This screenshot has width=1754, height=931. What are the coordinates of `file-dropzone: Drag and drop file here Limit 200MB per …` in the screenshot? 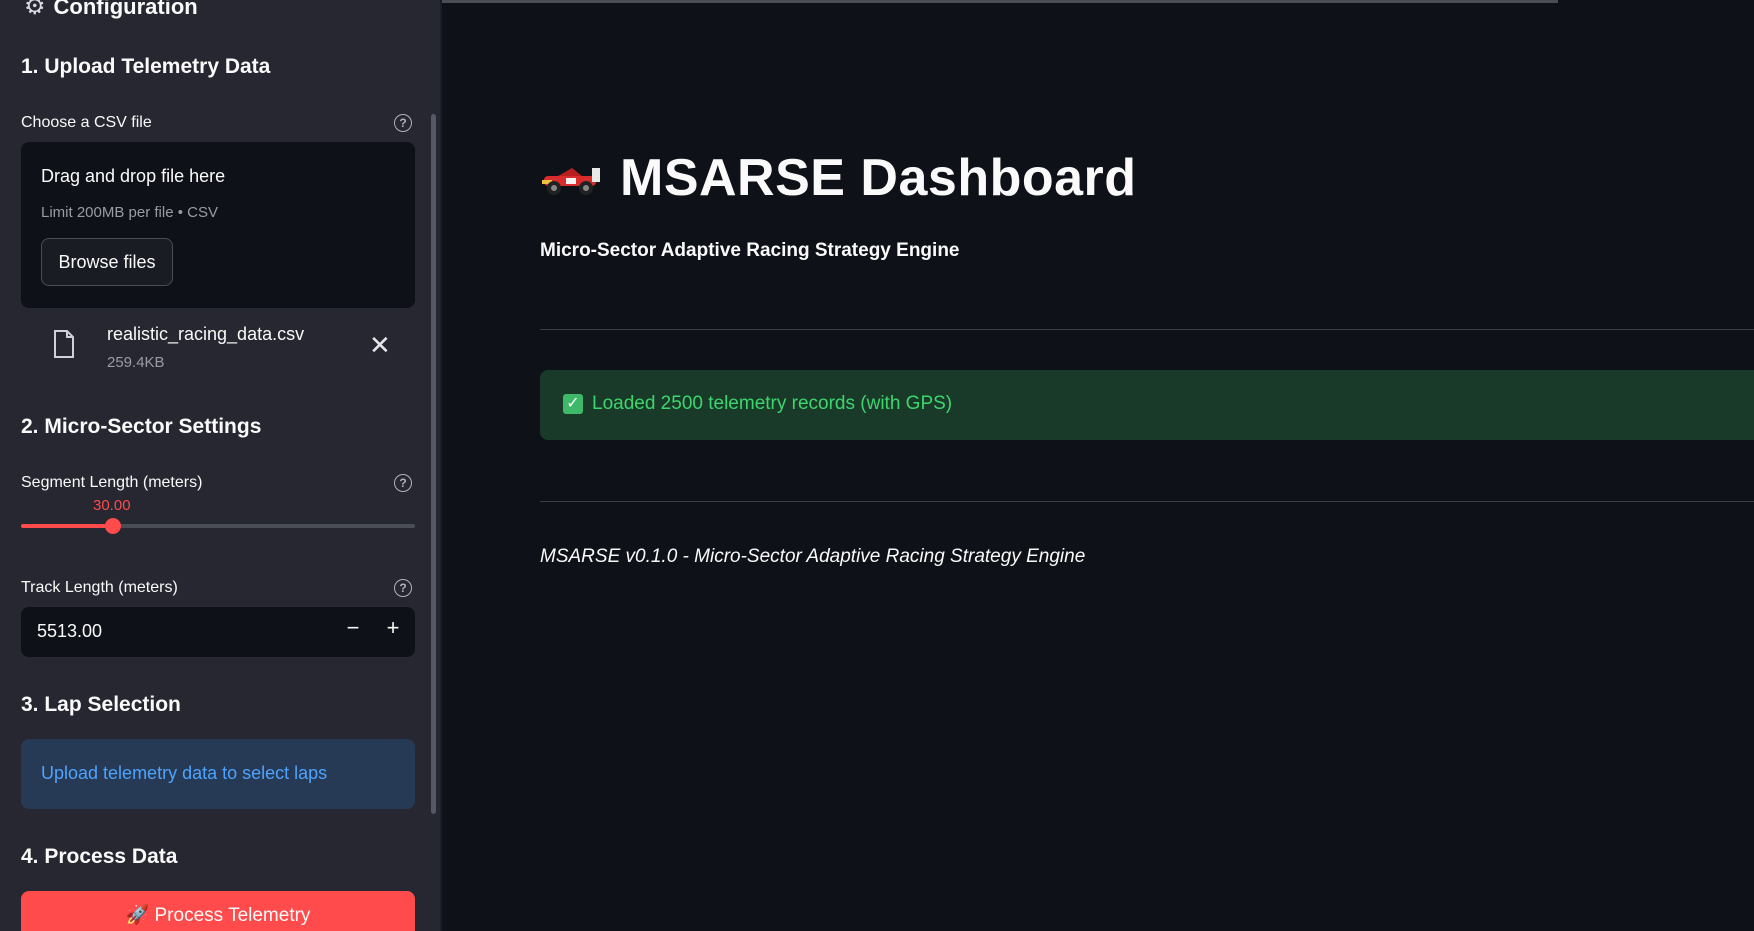 It's located at (218, 225).